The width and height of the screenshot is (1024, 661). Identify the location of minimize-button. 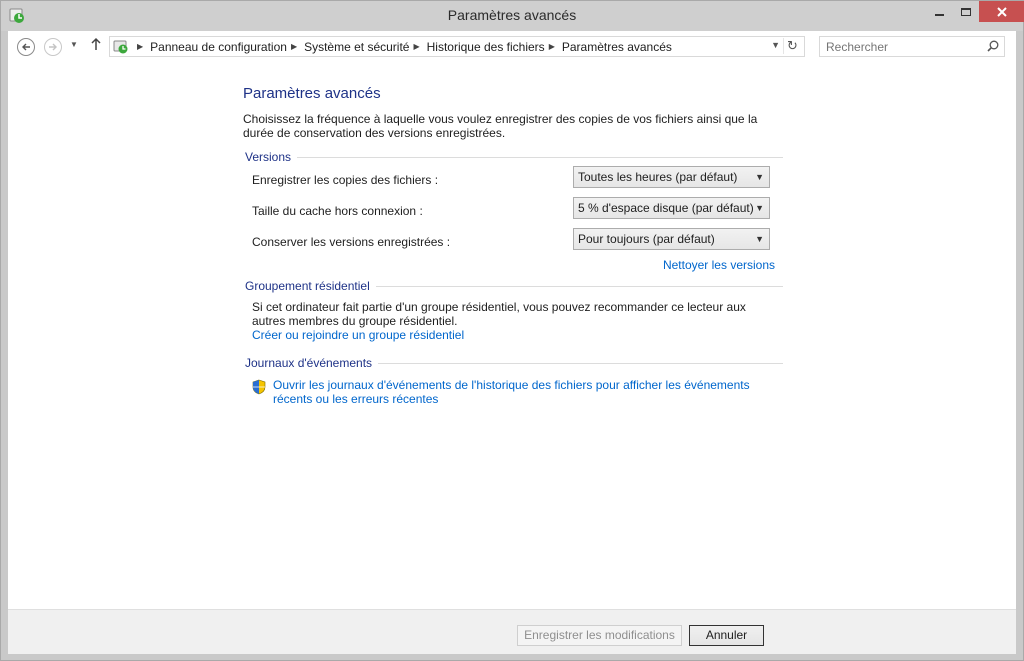
(939, 11).